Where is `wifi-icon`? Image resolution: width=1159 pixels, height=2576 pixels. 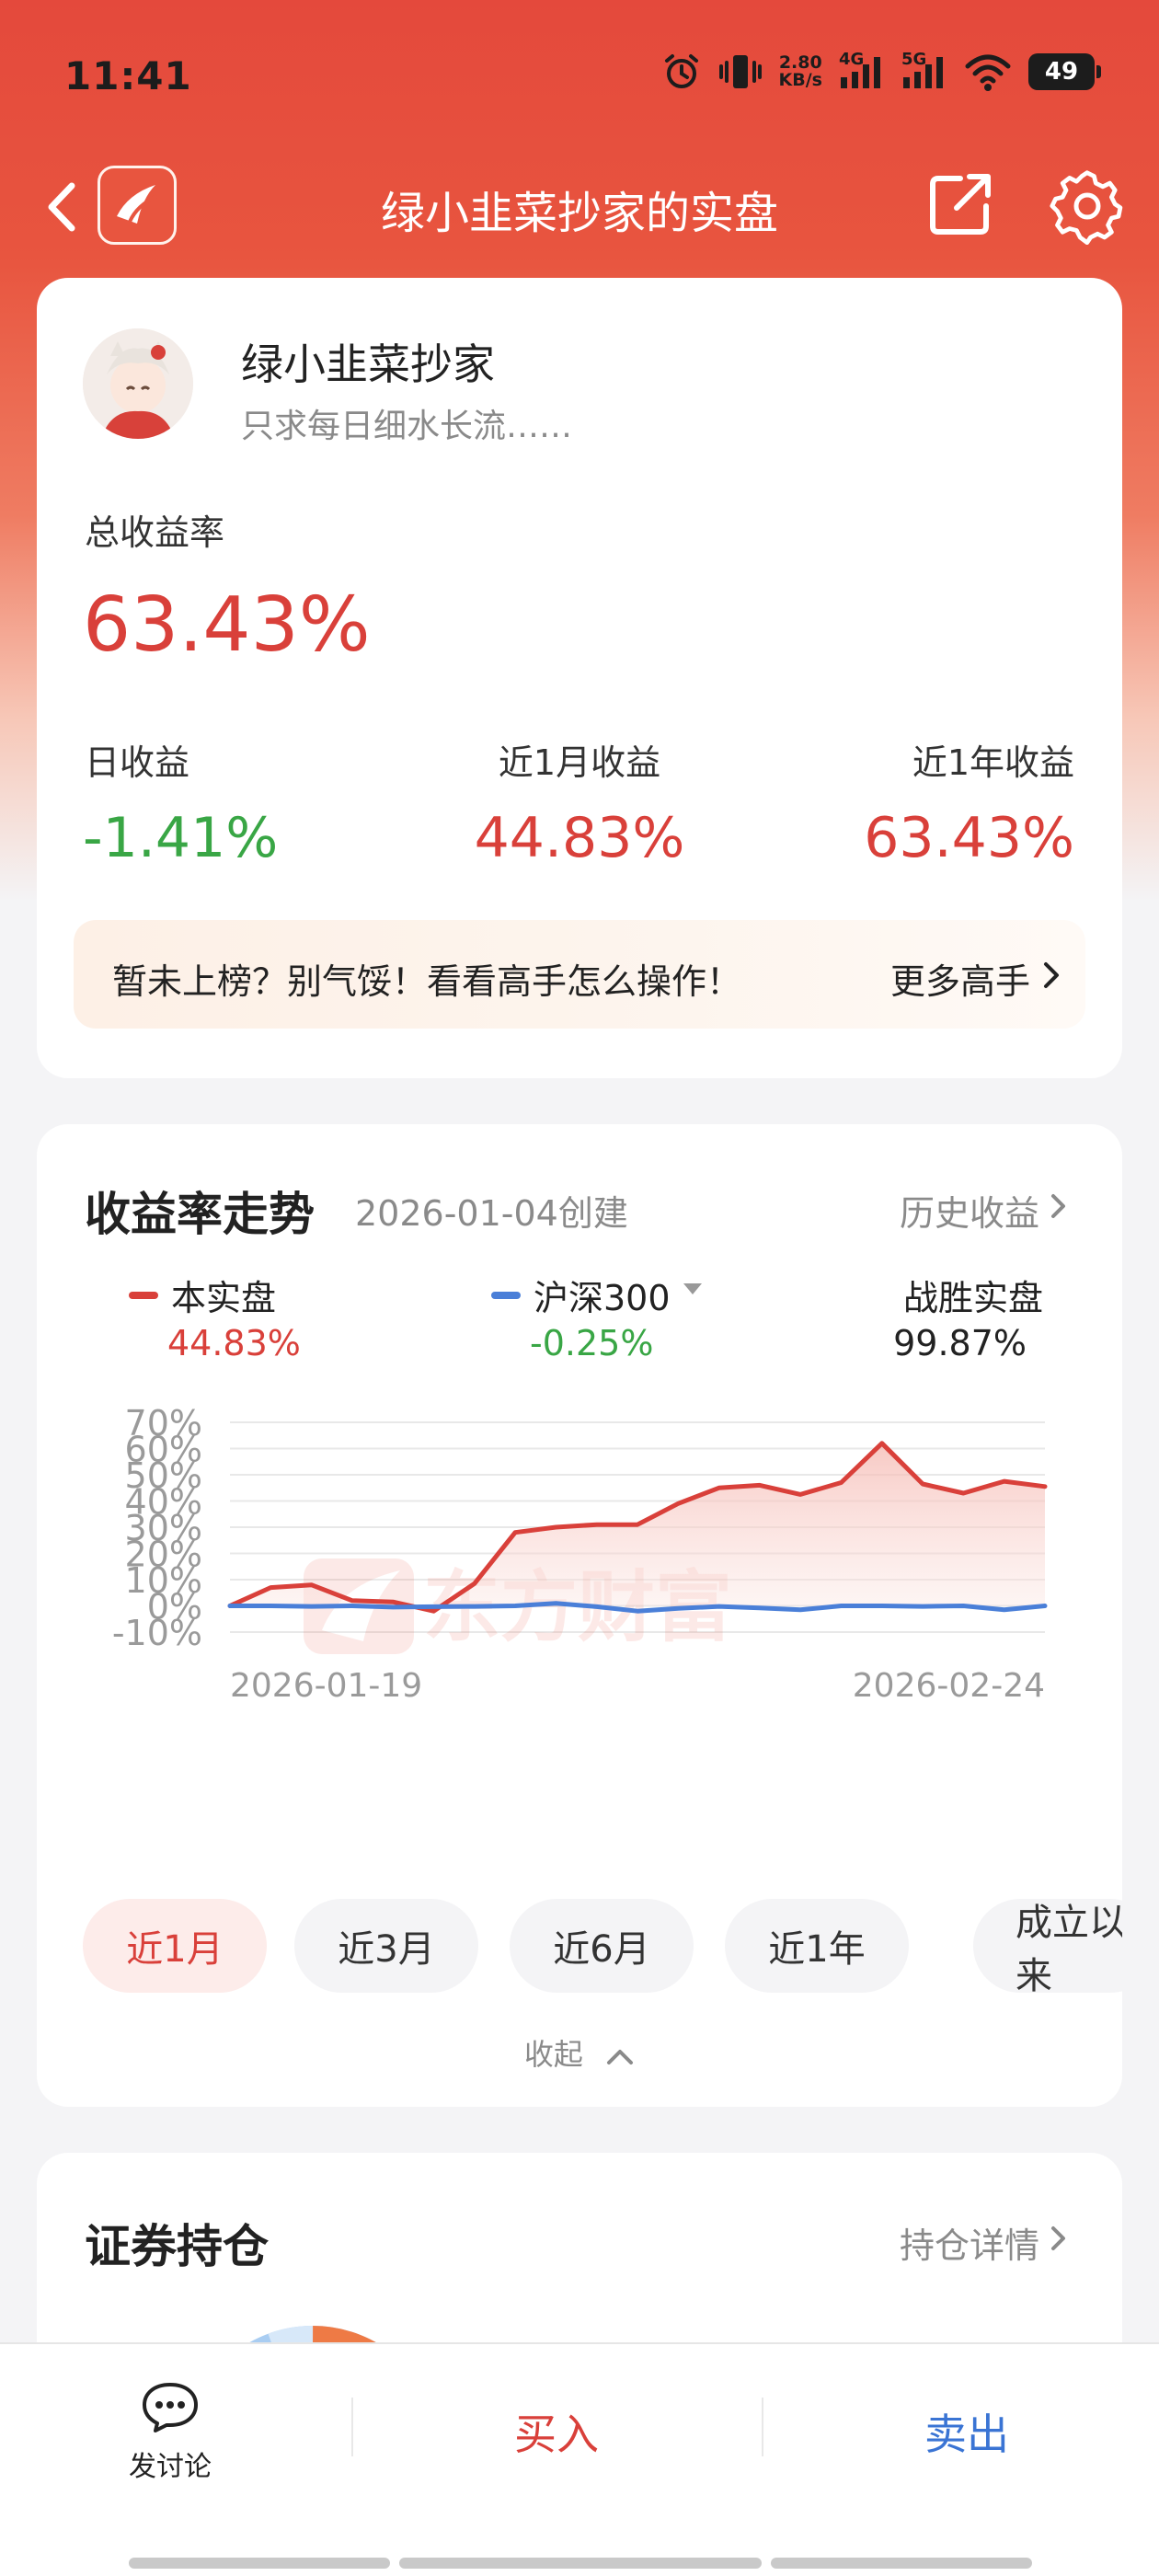
wifi-icon is located at coordinates (988, 72).